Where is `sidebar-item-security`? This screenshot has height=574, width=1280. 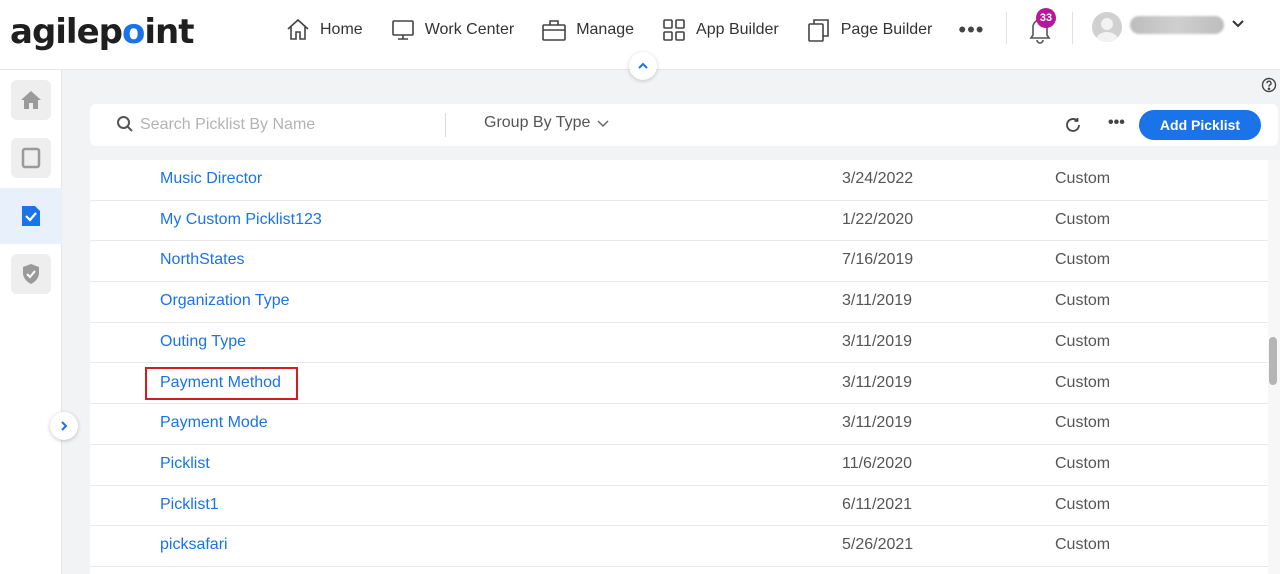 sidebar-item-security is located at coordinates (31, 274).